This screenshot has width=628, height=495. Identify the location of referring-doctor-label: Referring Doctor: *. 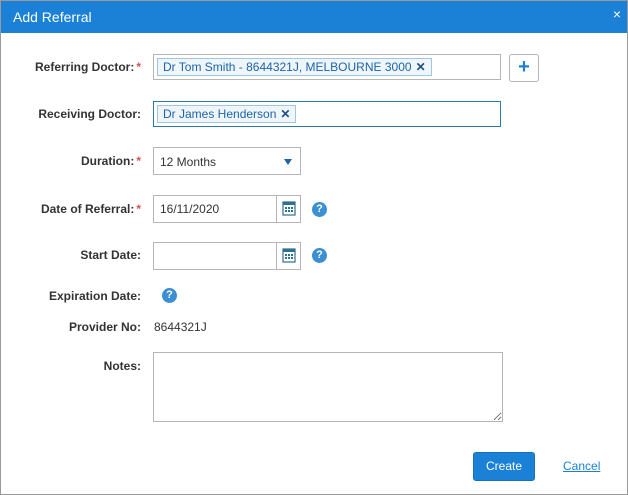
(88, 67).